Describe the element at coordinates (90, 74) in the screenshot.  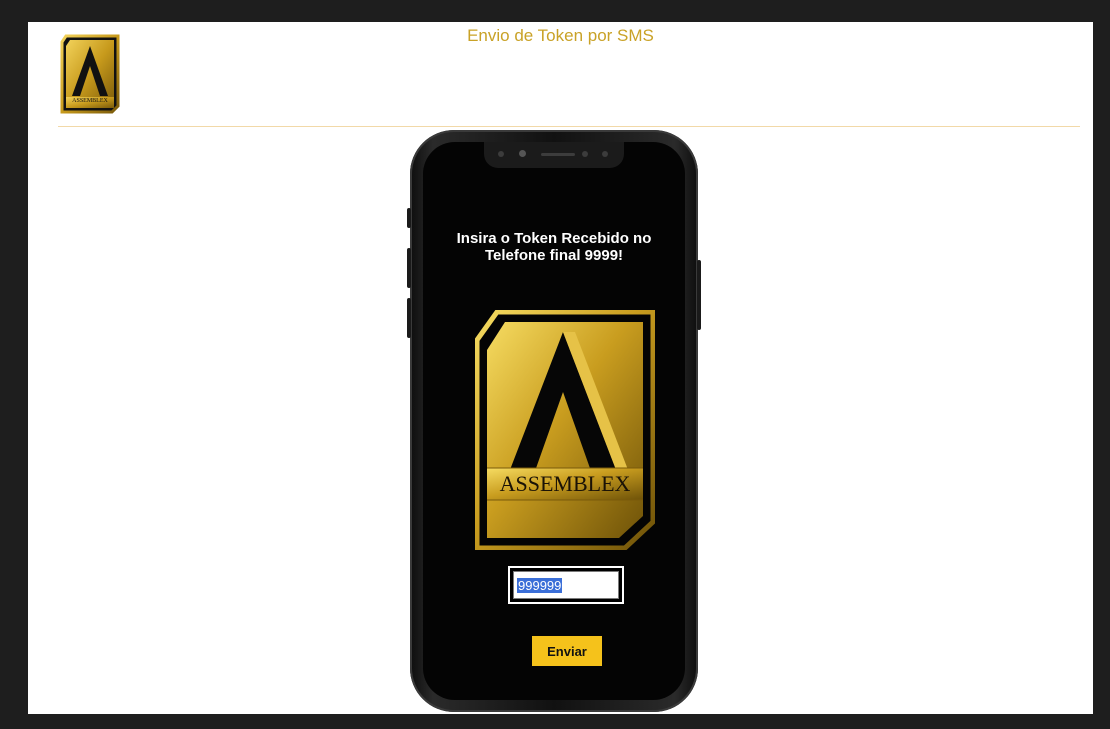
I see `header-logo-icon: ASSEMBLEX` at that location.